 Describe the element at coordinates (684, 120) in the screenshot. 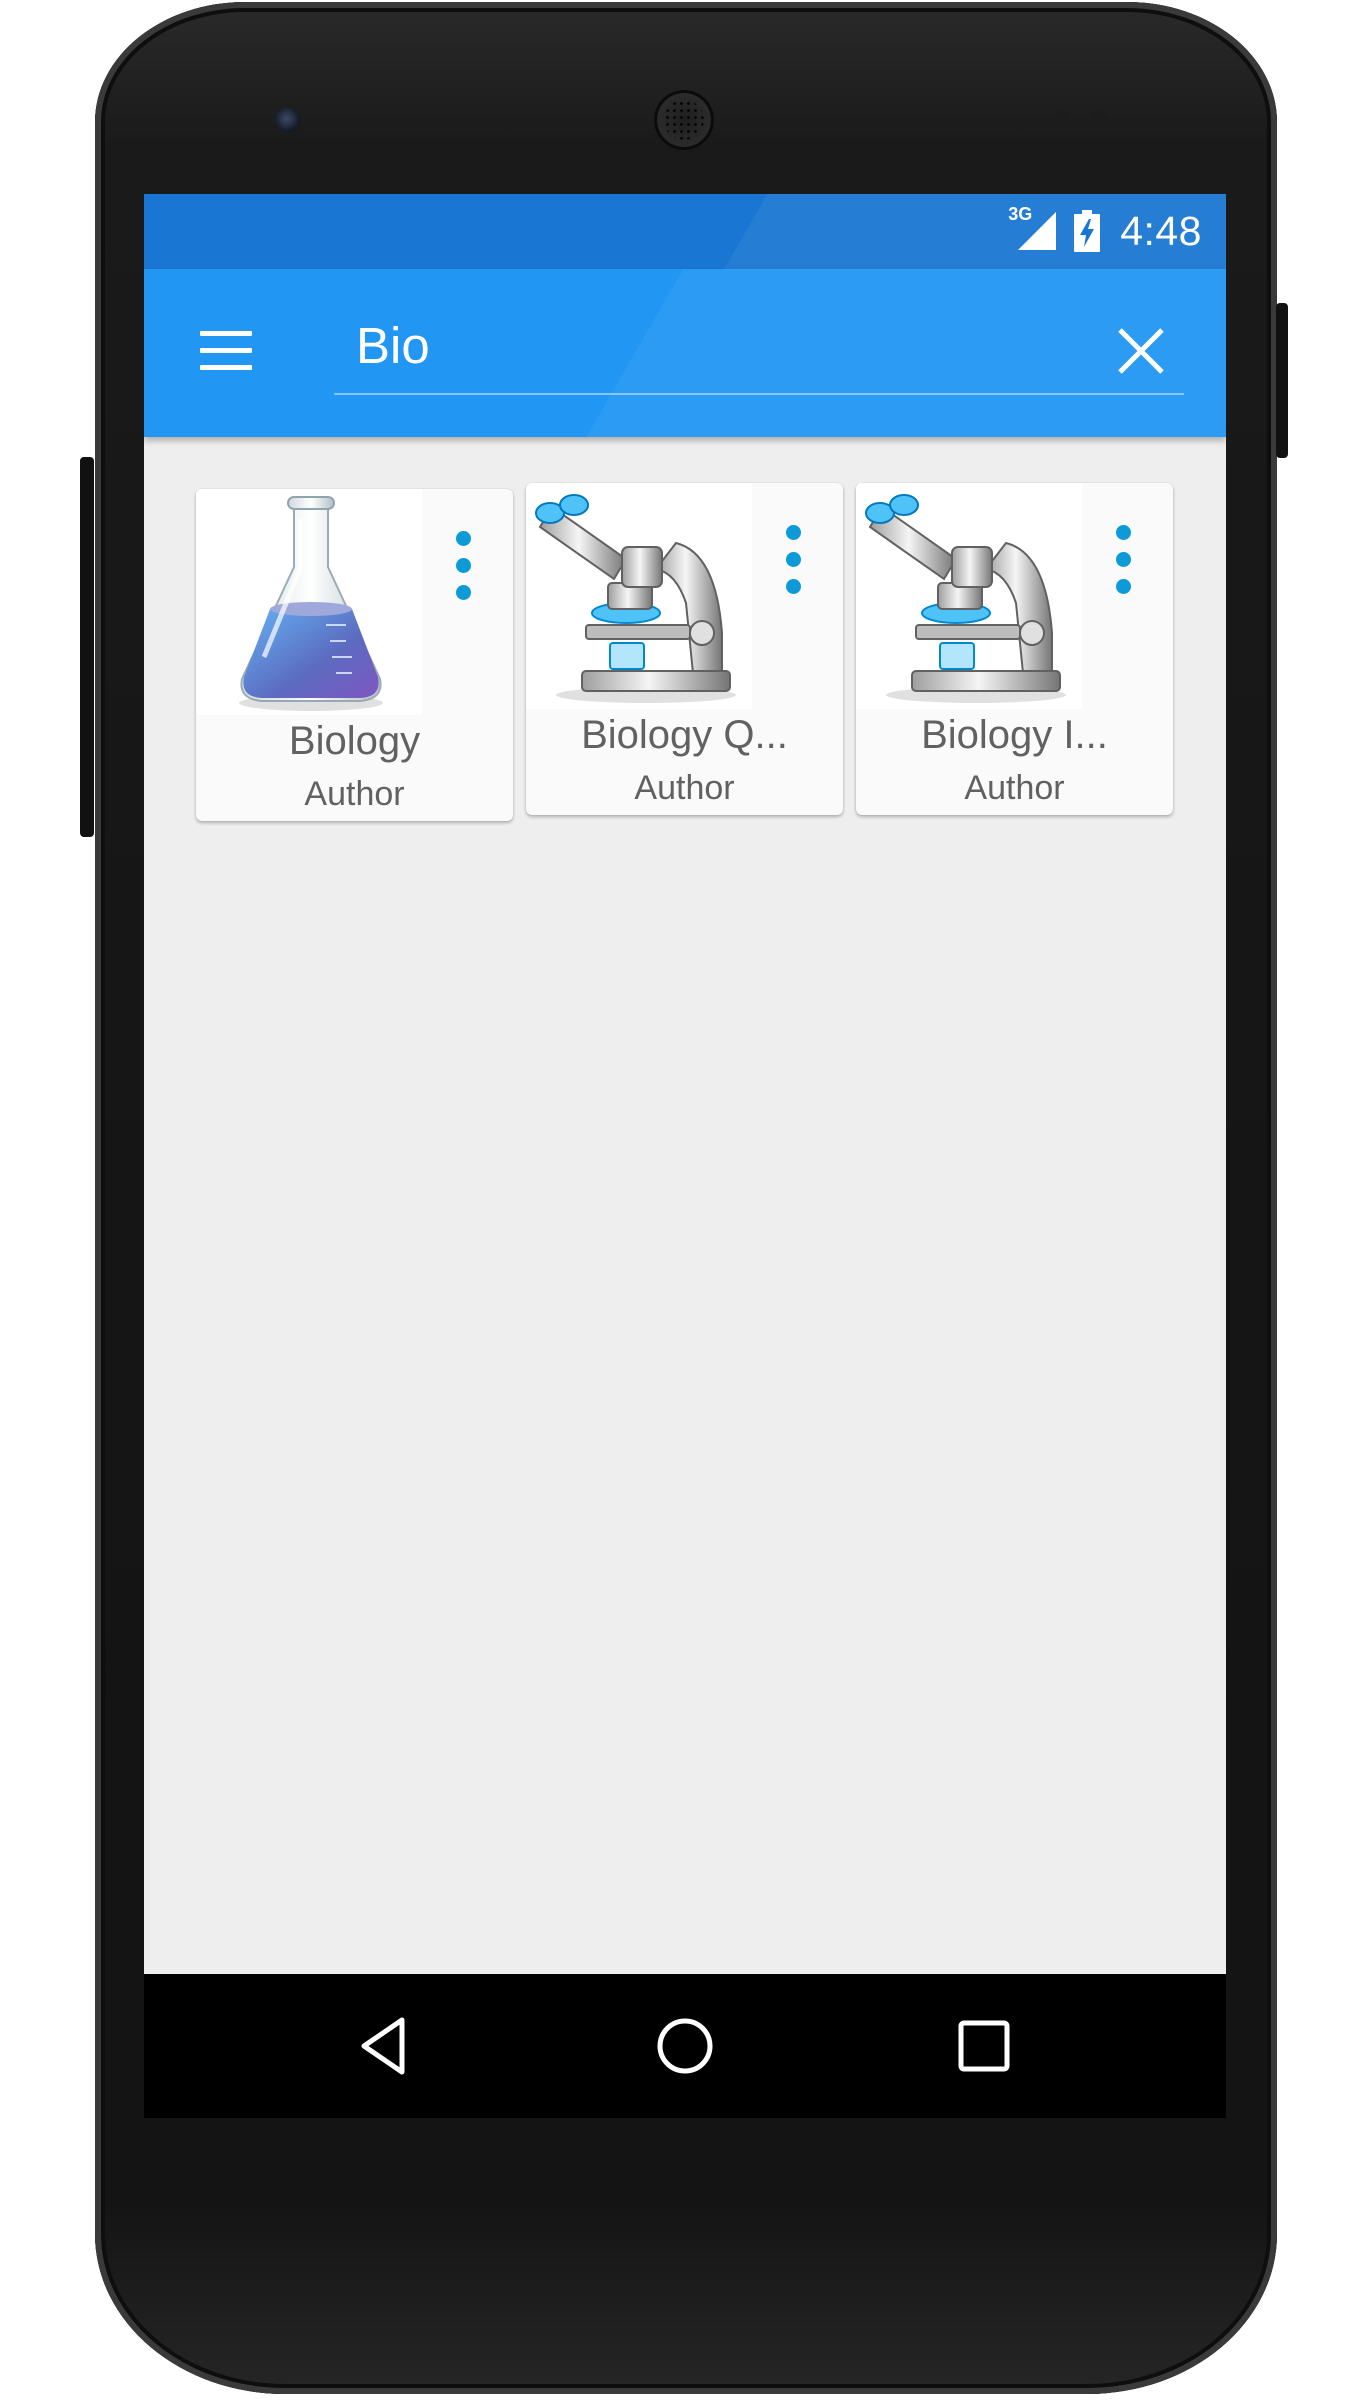

I see `earpiece-speaker` at that location.